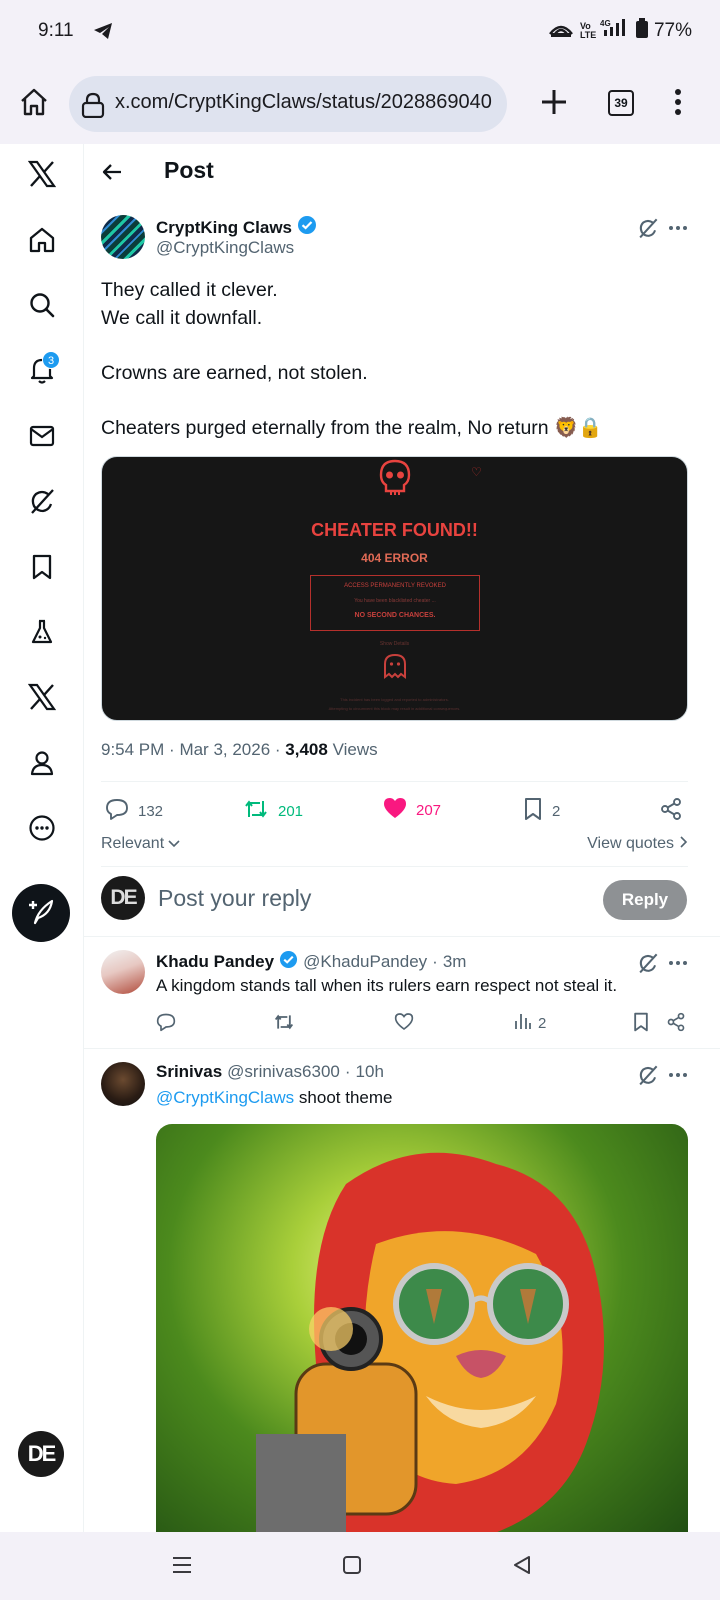 Image resolution: width=720 pixels, height=1600 pixels. I want to click on tweet-line, so click(352, 346).